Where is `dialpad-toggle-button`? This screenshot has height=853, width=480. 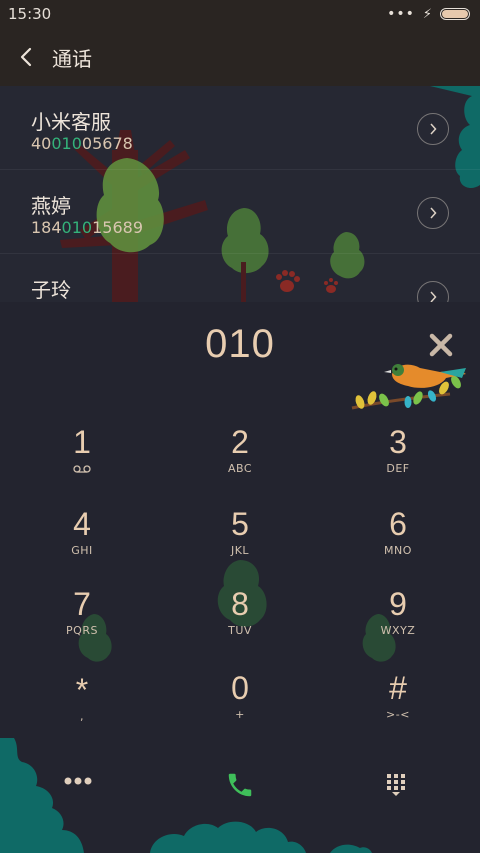 dialpad-toggle-button is located at coordinates (396, 785).